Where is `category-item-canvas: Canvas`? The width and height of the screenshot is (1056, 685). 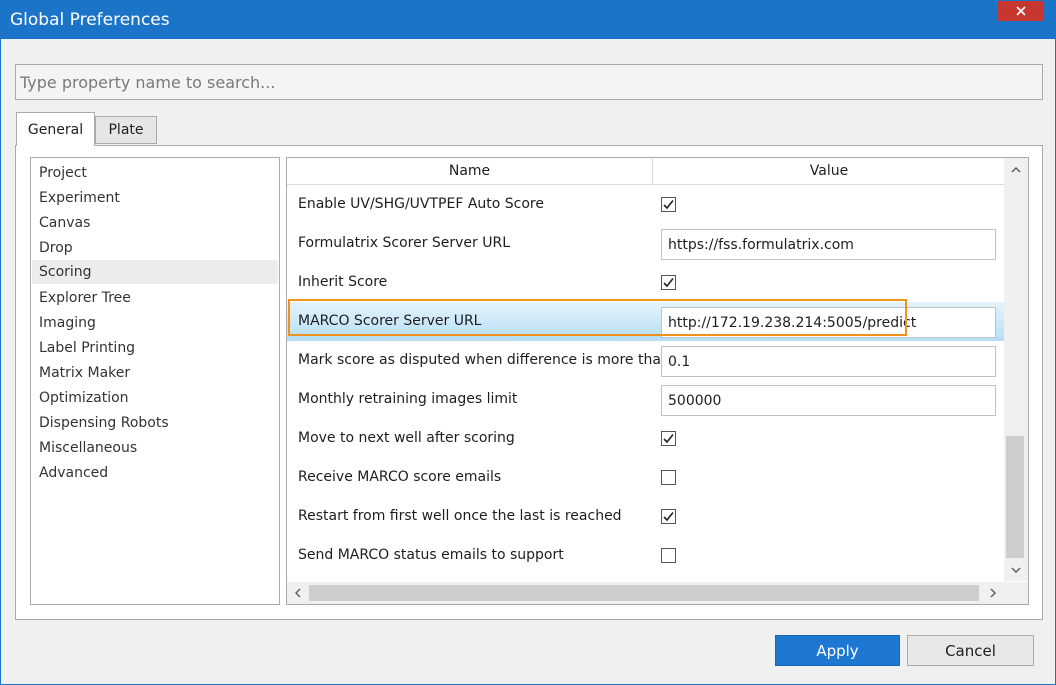 category-item-canvas: Canvas is located at coordinates (155, 223).